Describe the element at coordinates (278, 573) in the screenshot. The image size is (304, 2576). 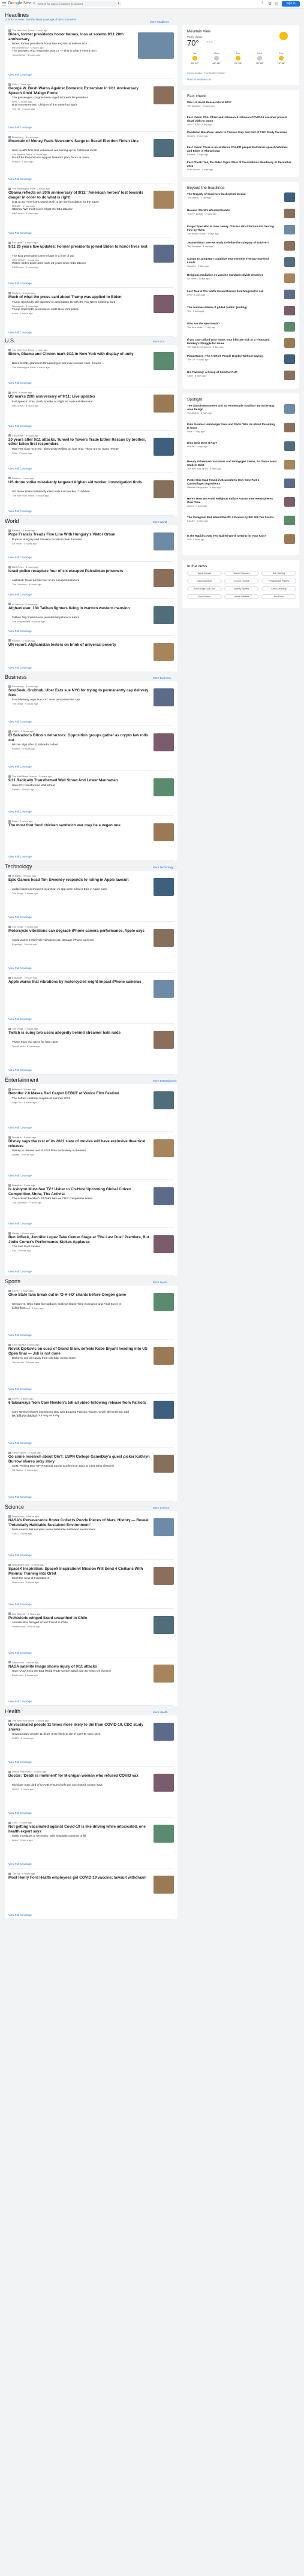
I see `topic-chip: Eric Sterling` at that location.